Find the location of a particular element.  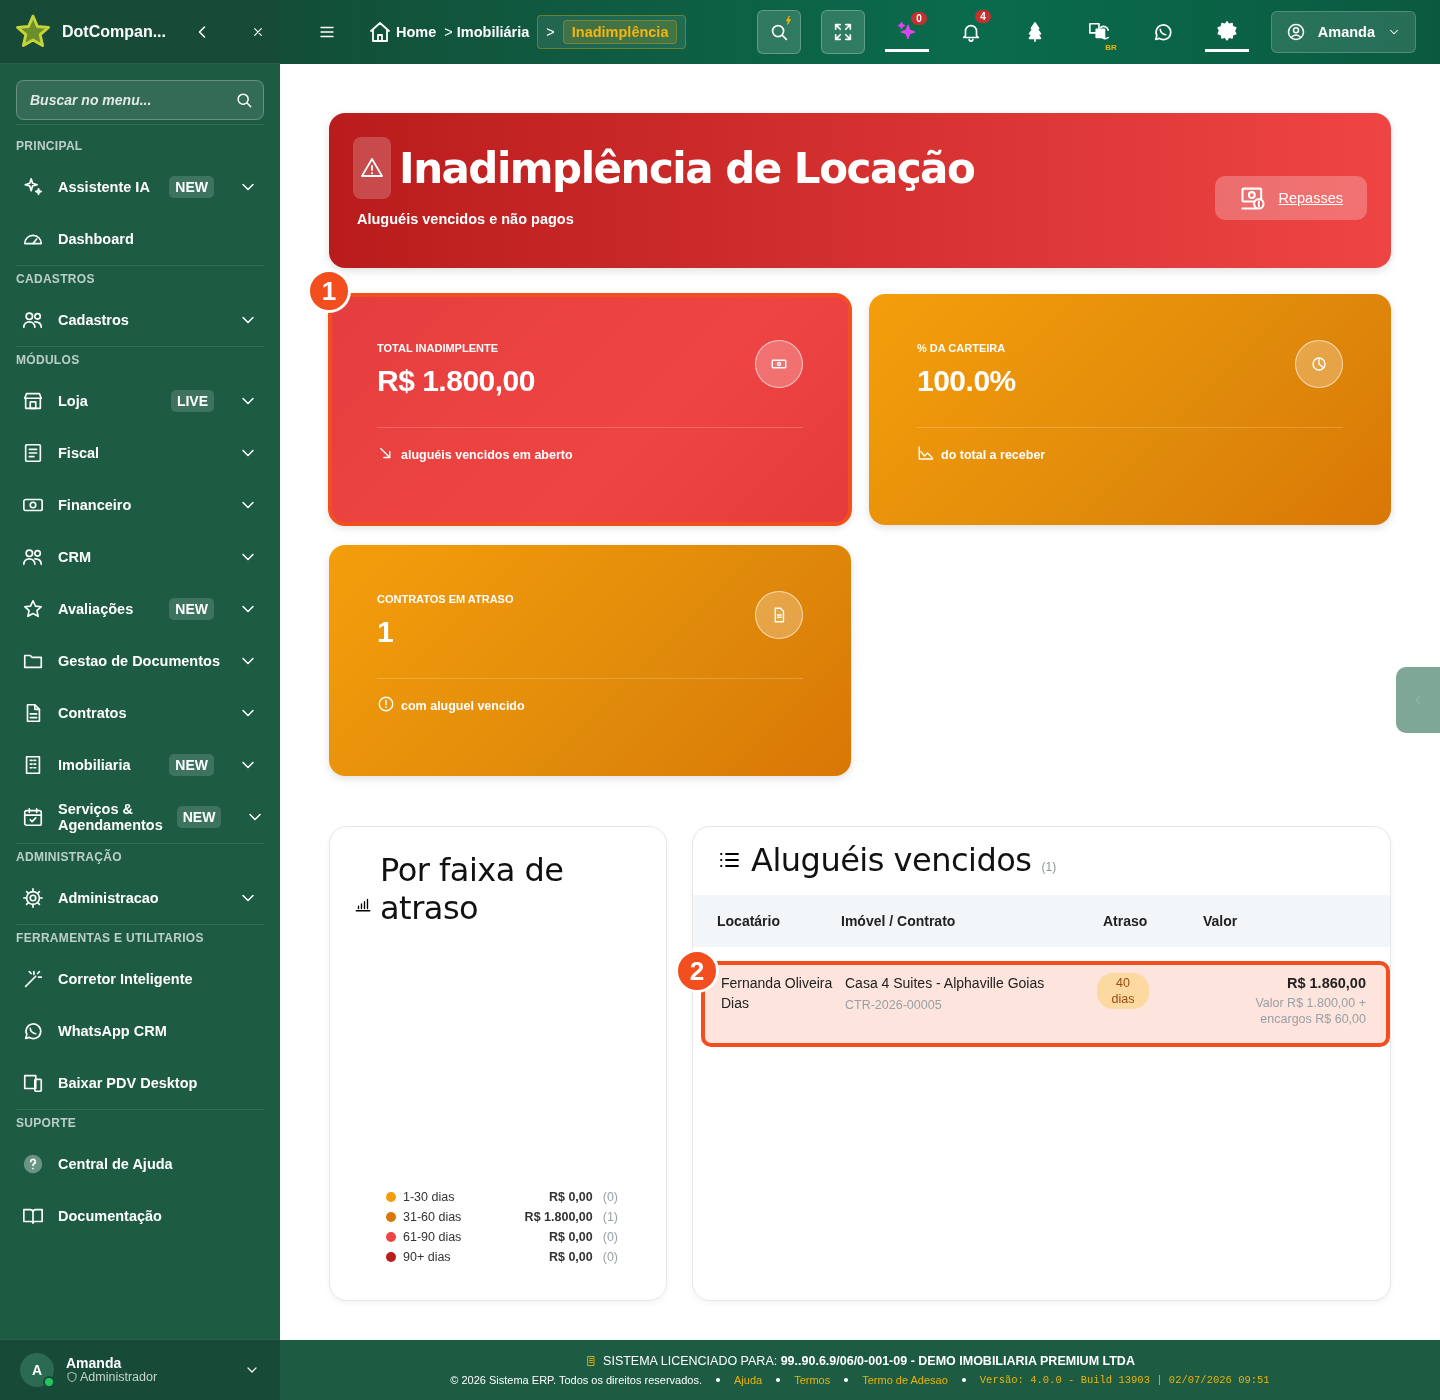

footer-link: Ajuda is located at coordinates (748, 1380).